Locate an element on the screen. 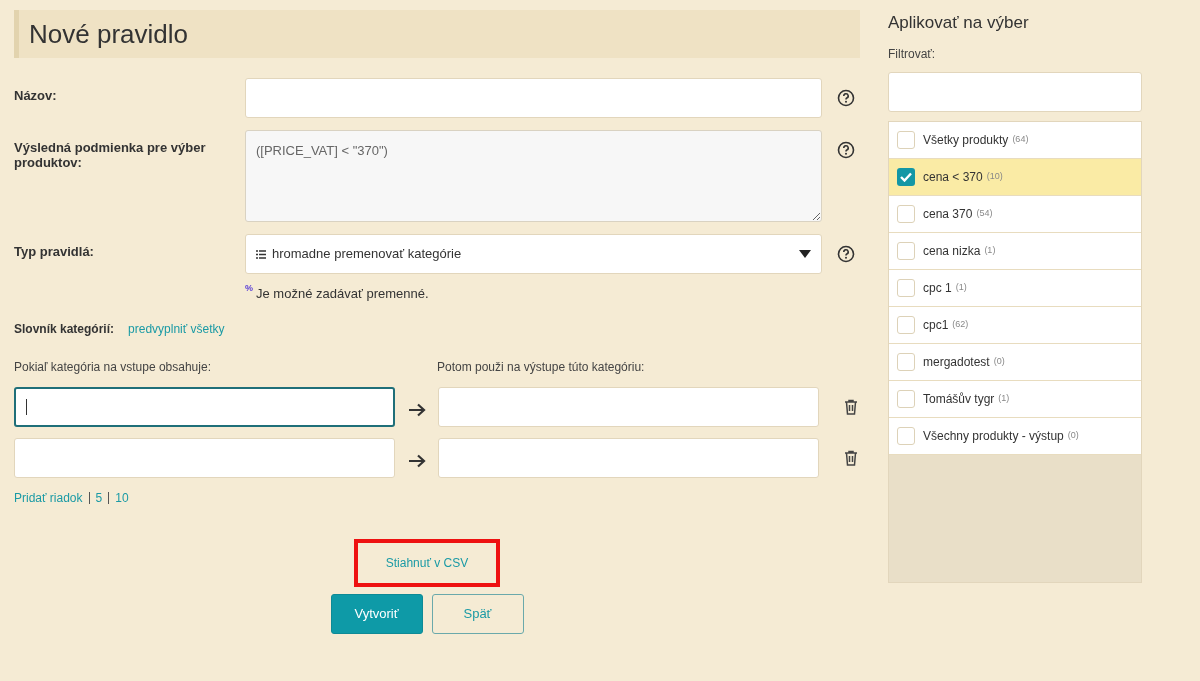 The width and height of the screenshot is (1200, 681). dictionary-label: Slovník kategórií: is located at coordinates (64, 329).